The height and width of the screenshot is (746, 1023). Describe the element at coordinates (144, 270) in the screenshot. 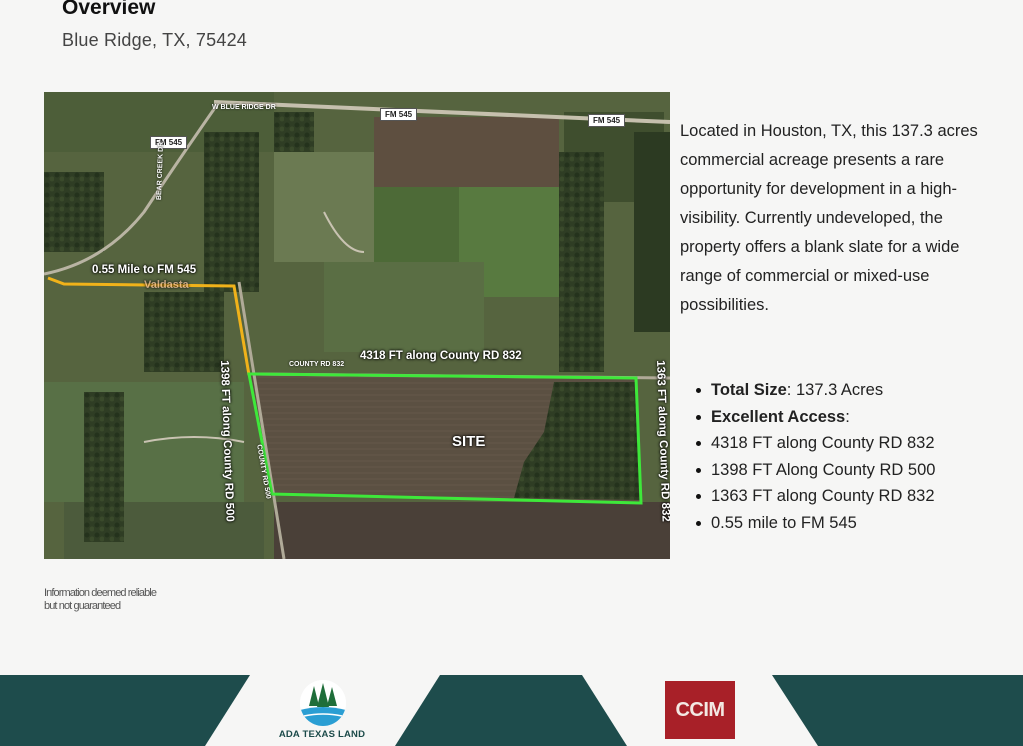

I see `map-label-fm545-distance: 0.55 Mile to FM 545` at that location.